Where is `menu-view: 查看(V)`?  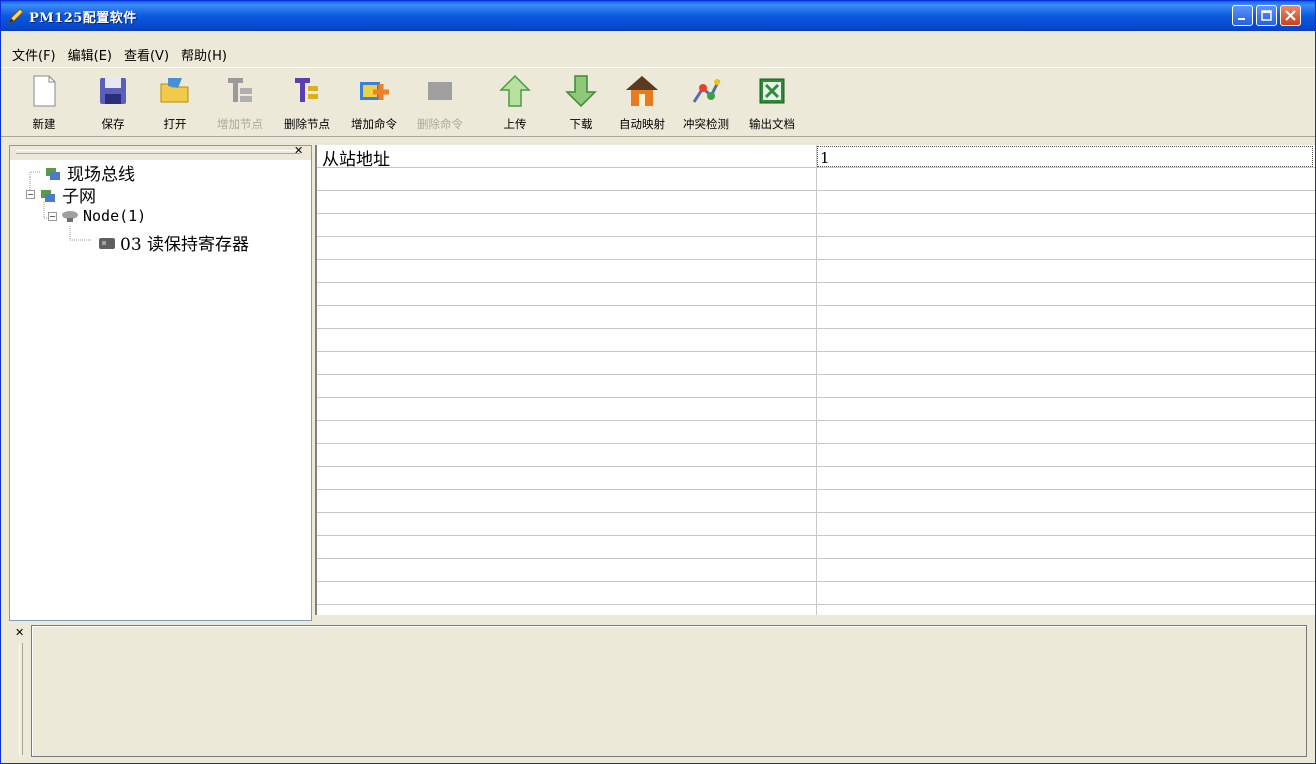
menu-view: 查看(V) is located at coordinates (149, 54).